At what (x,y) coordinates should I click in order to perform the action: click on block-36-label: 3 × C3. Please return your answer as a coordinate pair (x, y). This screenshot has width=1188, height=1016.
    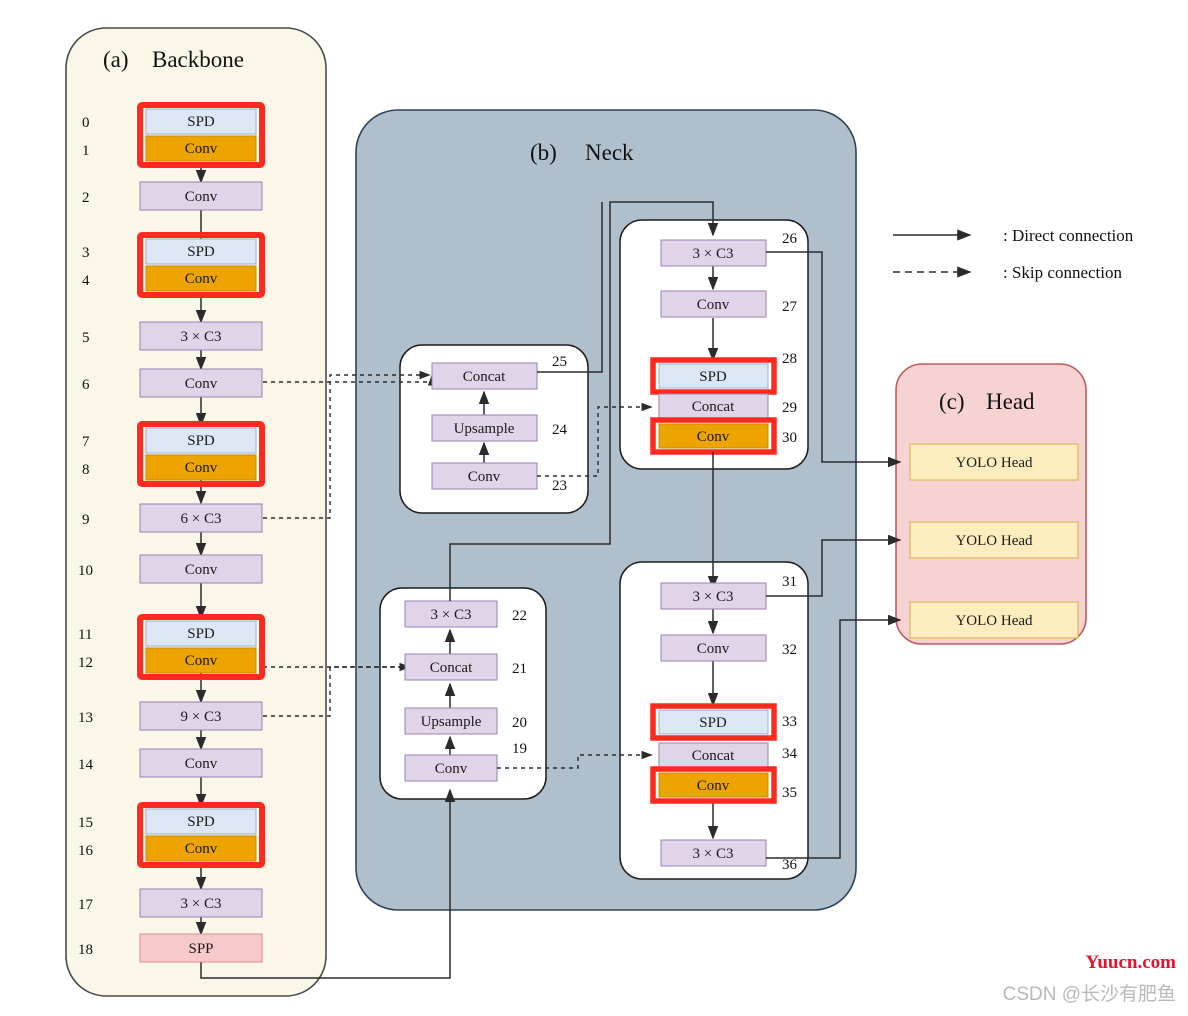
    Looking at the image, I should click on (713, 854).